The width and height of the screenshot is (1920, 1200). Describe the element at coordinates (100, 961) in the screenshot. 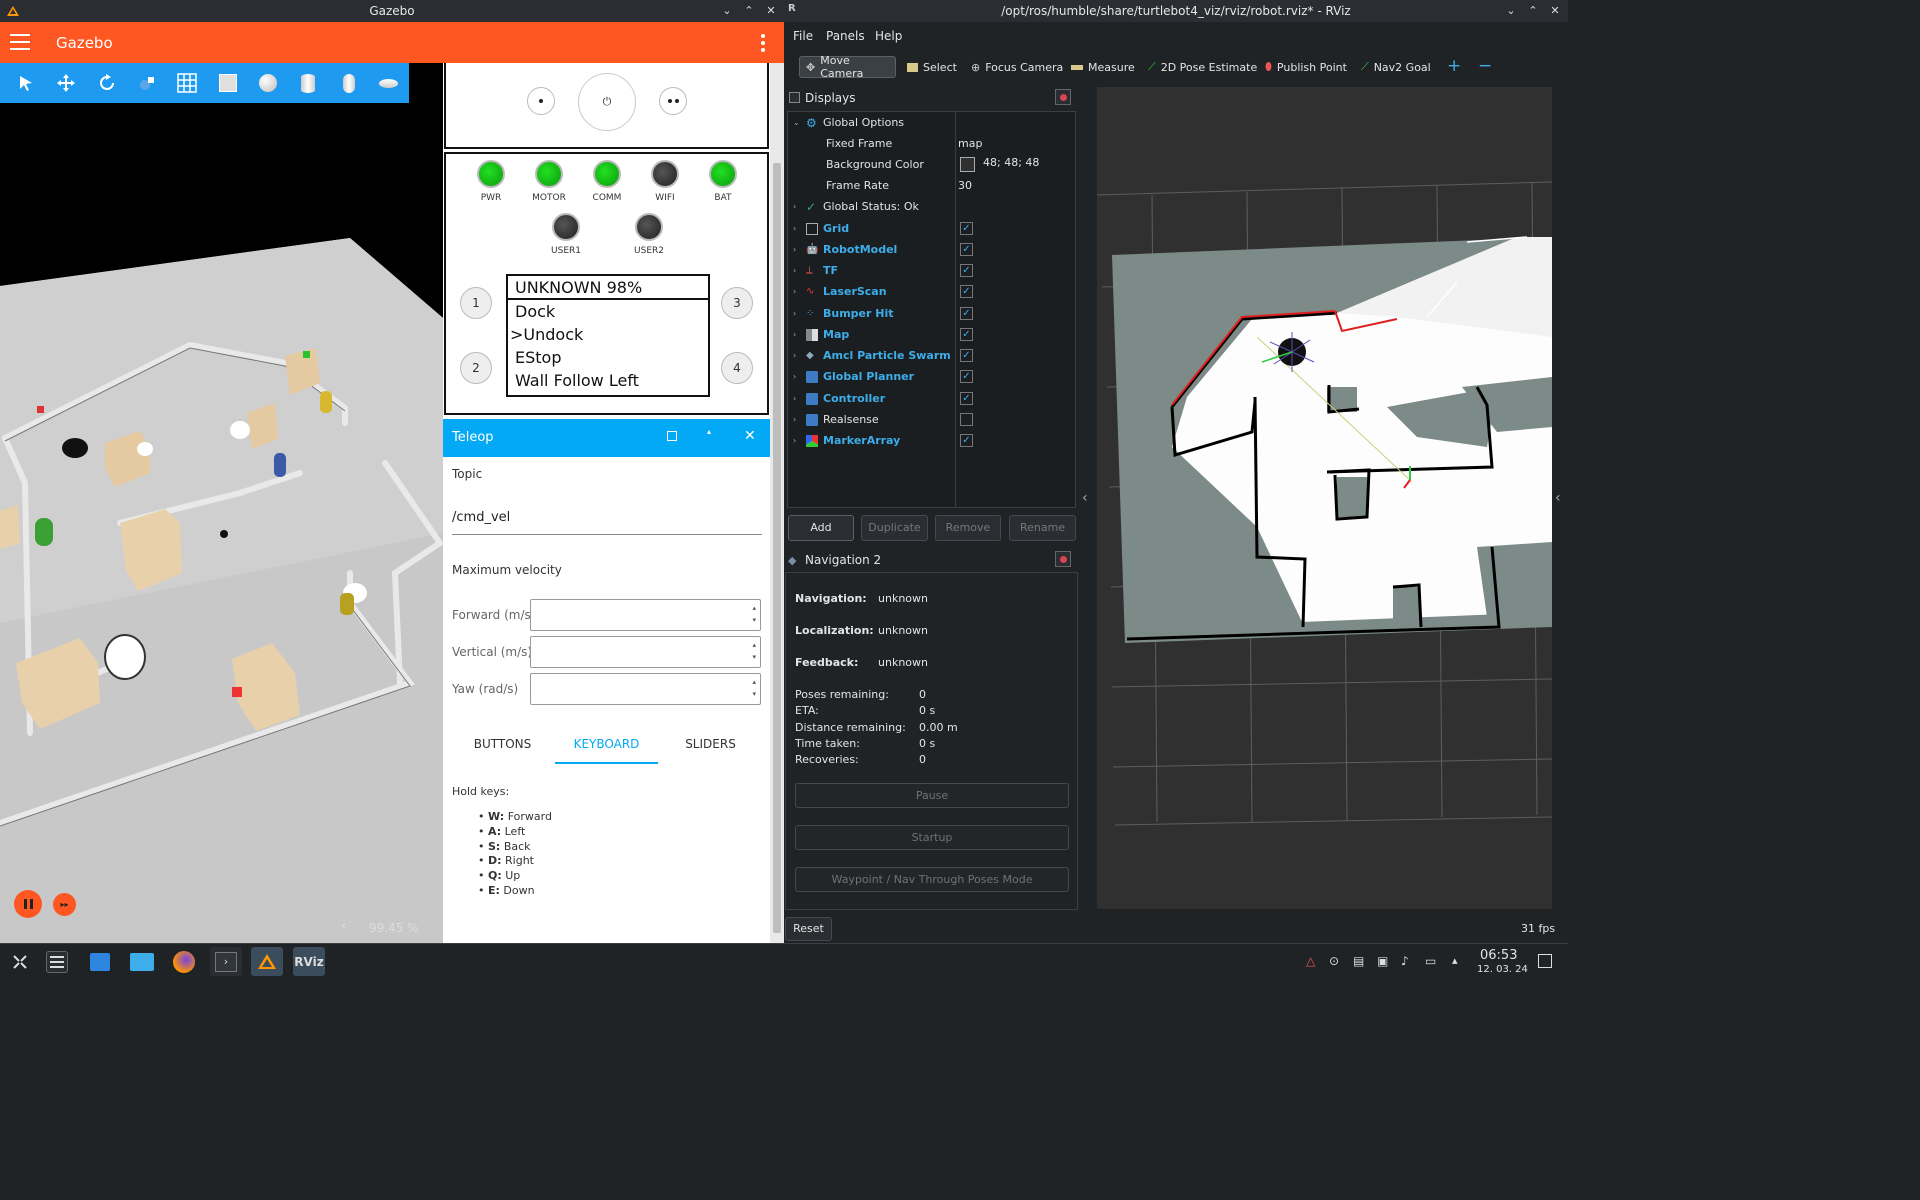

I see `discover-store-icon` at that location.